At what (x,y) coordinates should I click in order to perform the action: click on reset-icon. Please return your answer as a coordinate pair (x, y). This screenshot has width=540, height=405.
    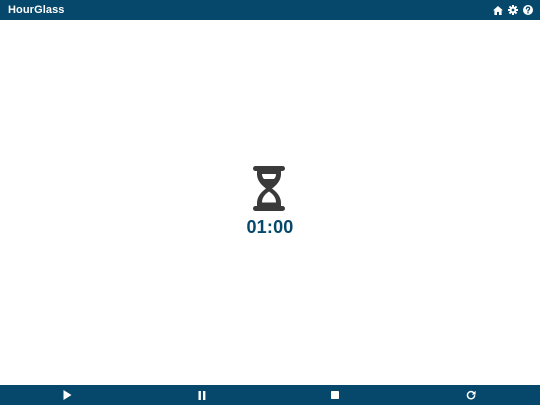
    Looking at the image, I should click on (471, 395).